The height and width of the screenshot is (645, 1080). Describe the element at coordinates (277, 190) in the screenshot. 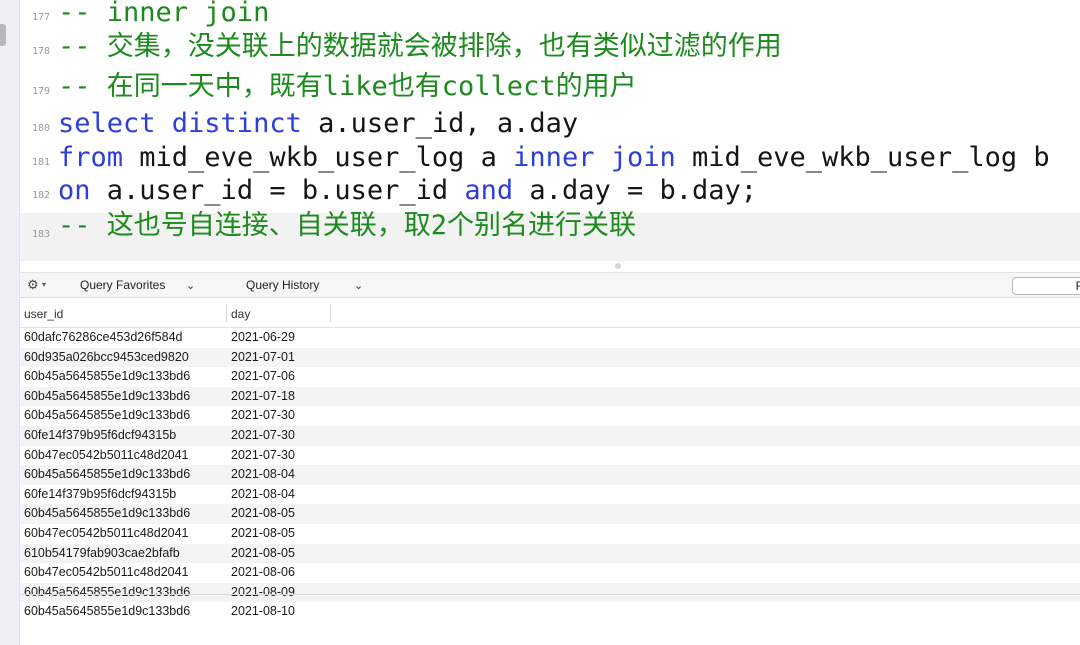

I see `sql-text: a.user_id = b.user_id` at that location.